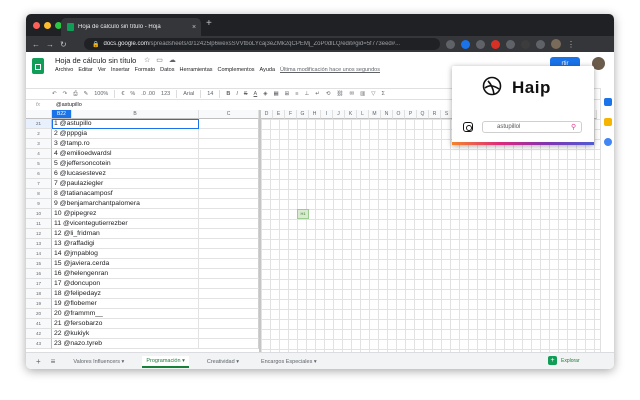  I want to click on merge-icon: ⊞, so click(287, 94).